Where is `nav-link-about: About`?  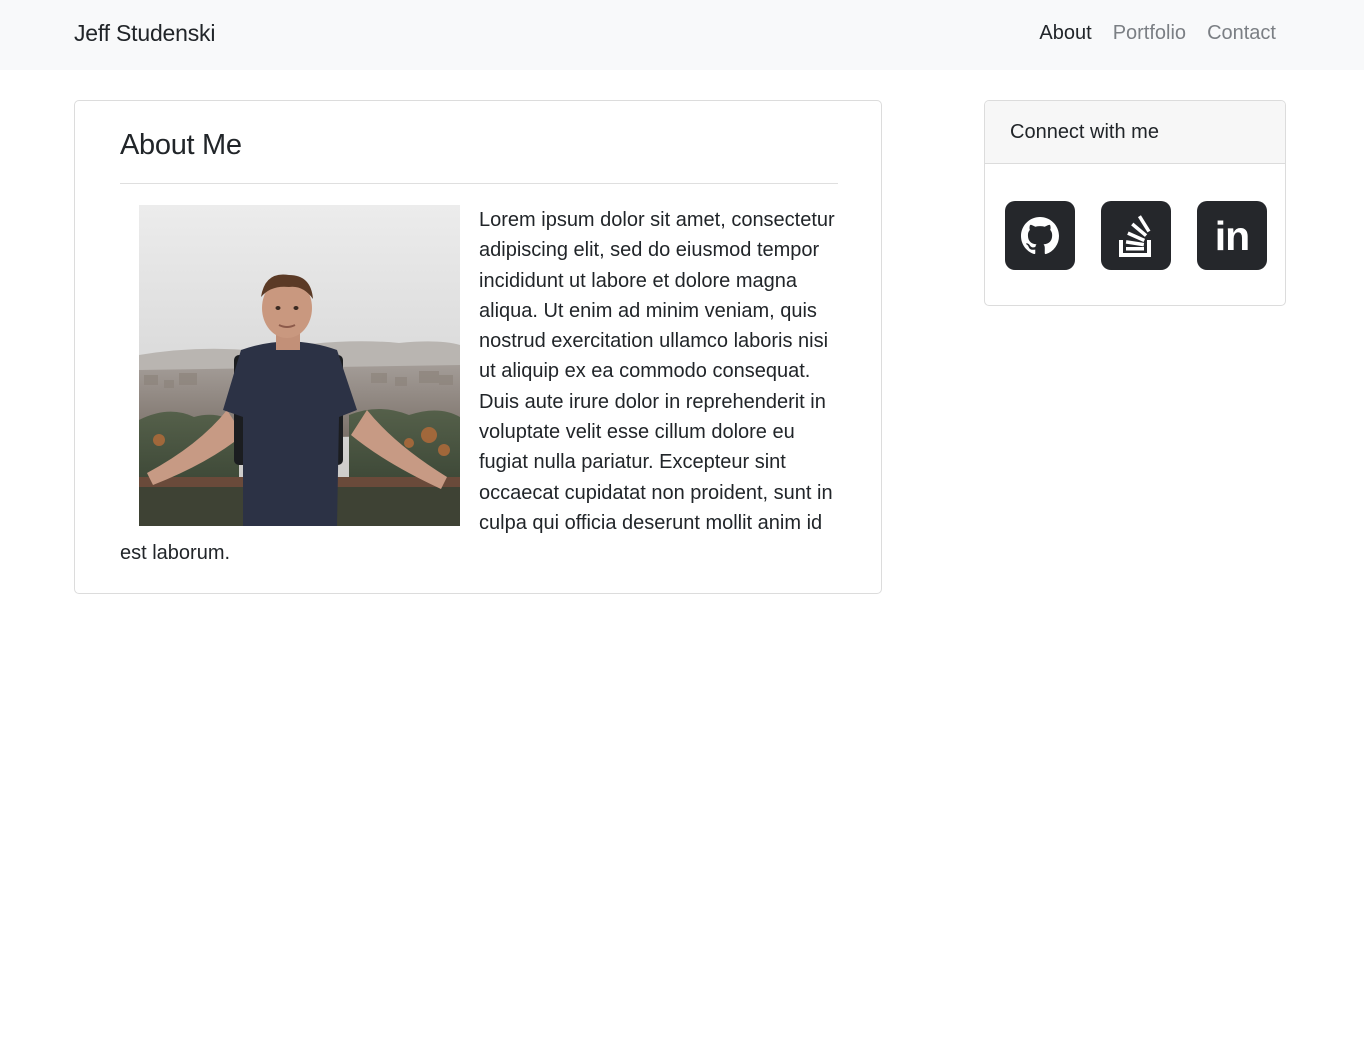
nav-link-about: About is located at coordinates (1065, 33).